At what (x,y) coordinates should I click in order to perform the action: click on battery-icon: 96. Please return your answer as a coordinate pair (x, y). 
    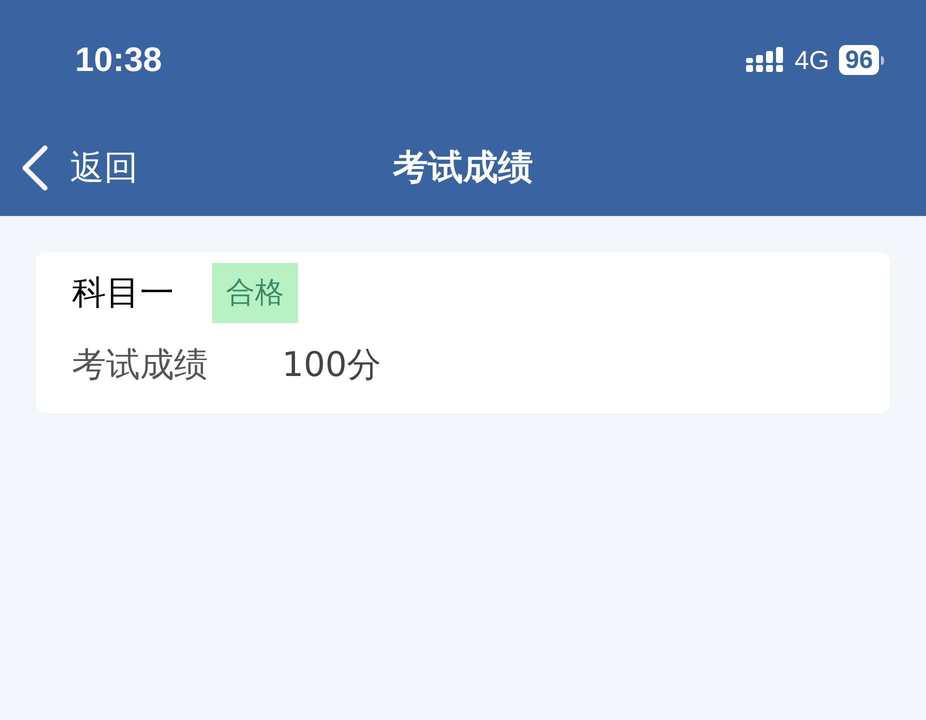
    Looking at the image, I should click on (859, 60).